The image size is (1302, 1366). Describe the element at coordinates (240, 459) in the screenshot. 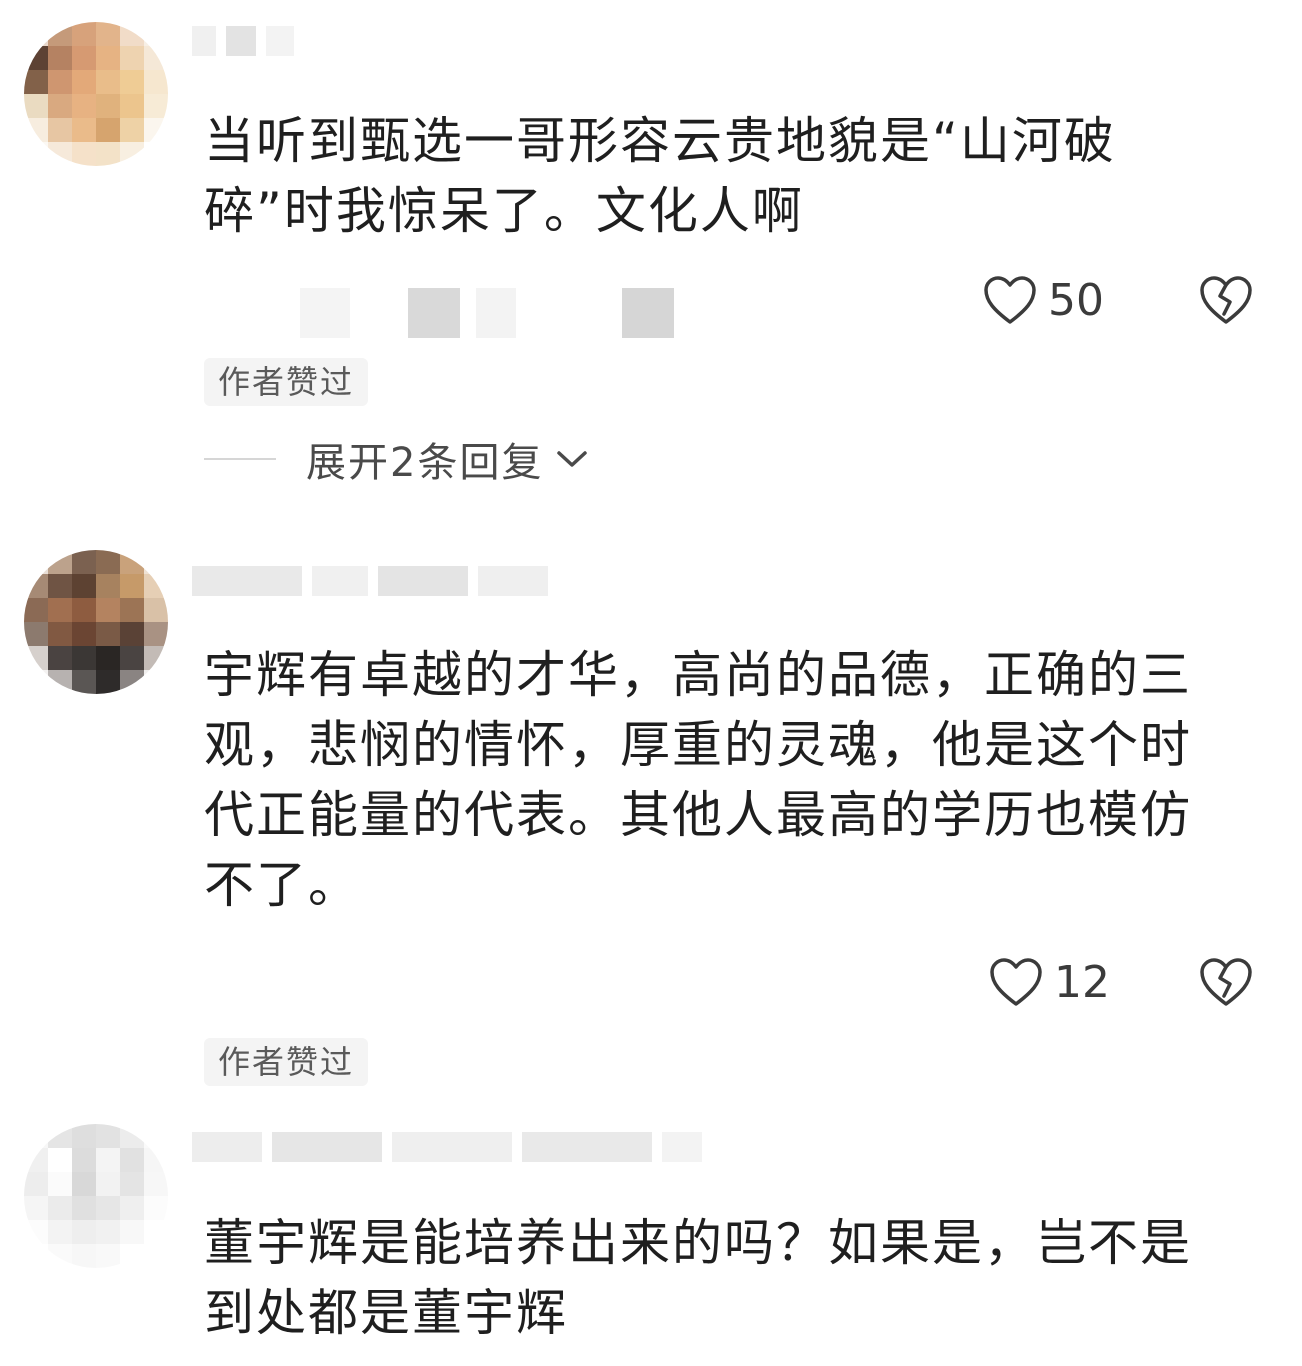

I see `divider-line` at that location.